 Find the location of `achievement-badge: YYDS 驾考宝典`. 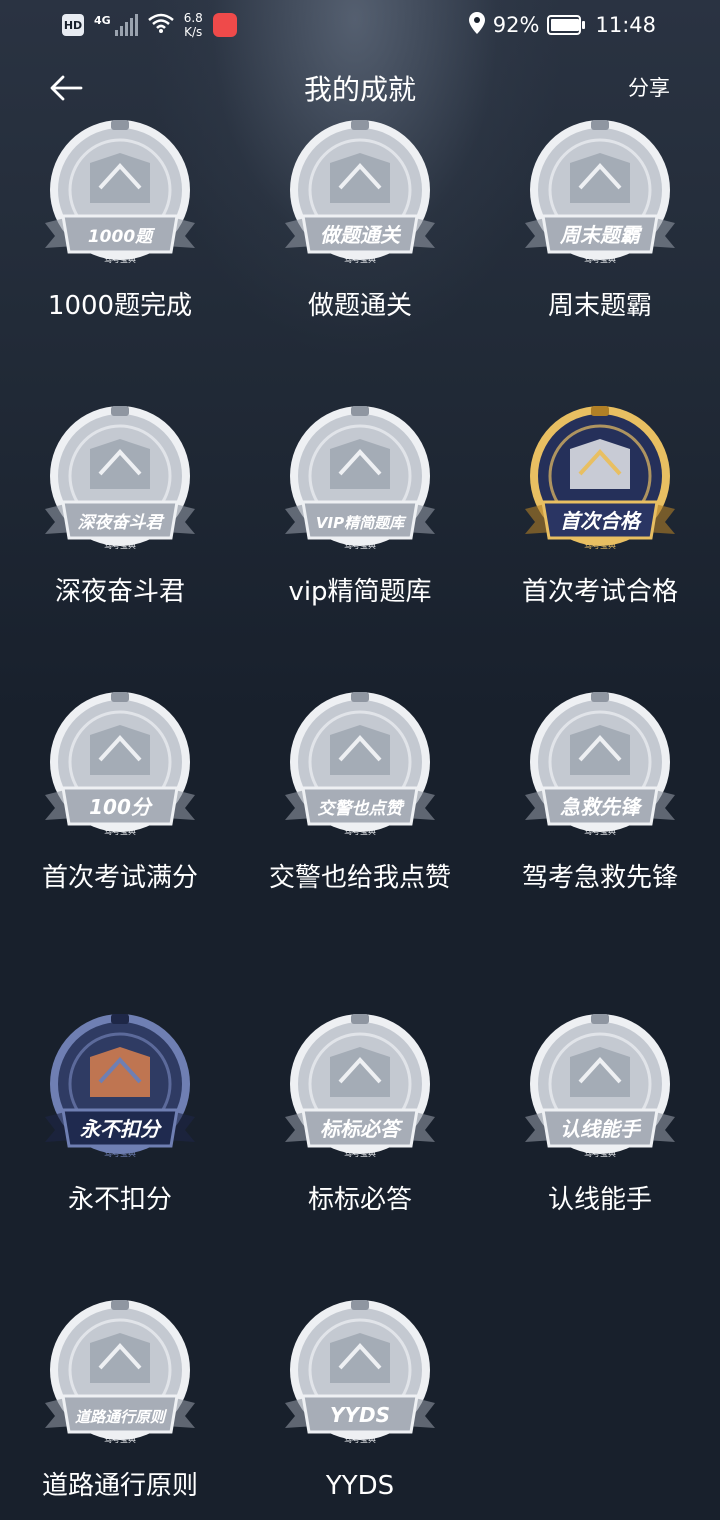

achievement-badge: YYDS 驾考宝典 is located at coordinates (360, 1372).